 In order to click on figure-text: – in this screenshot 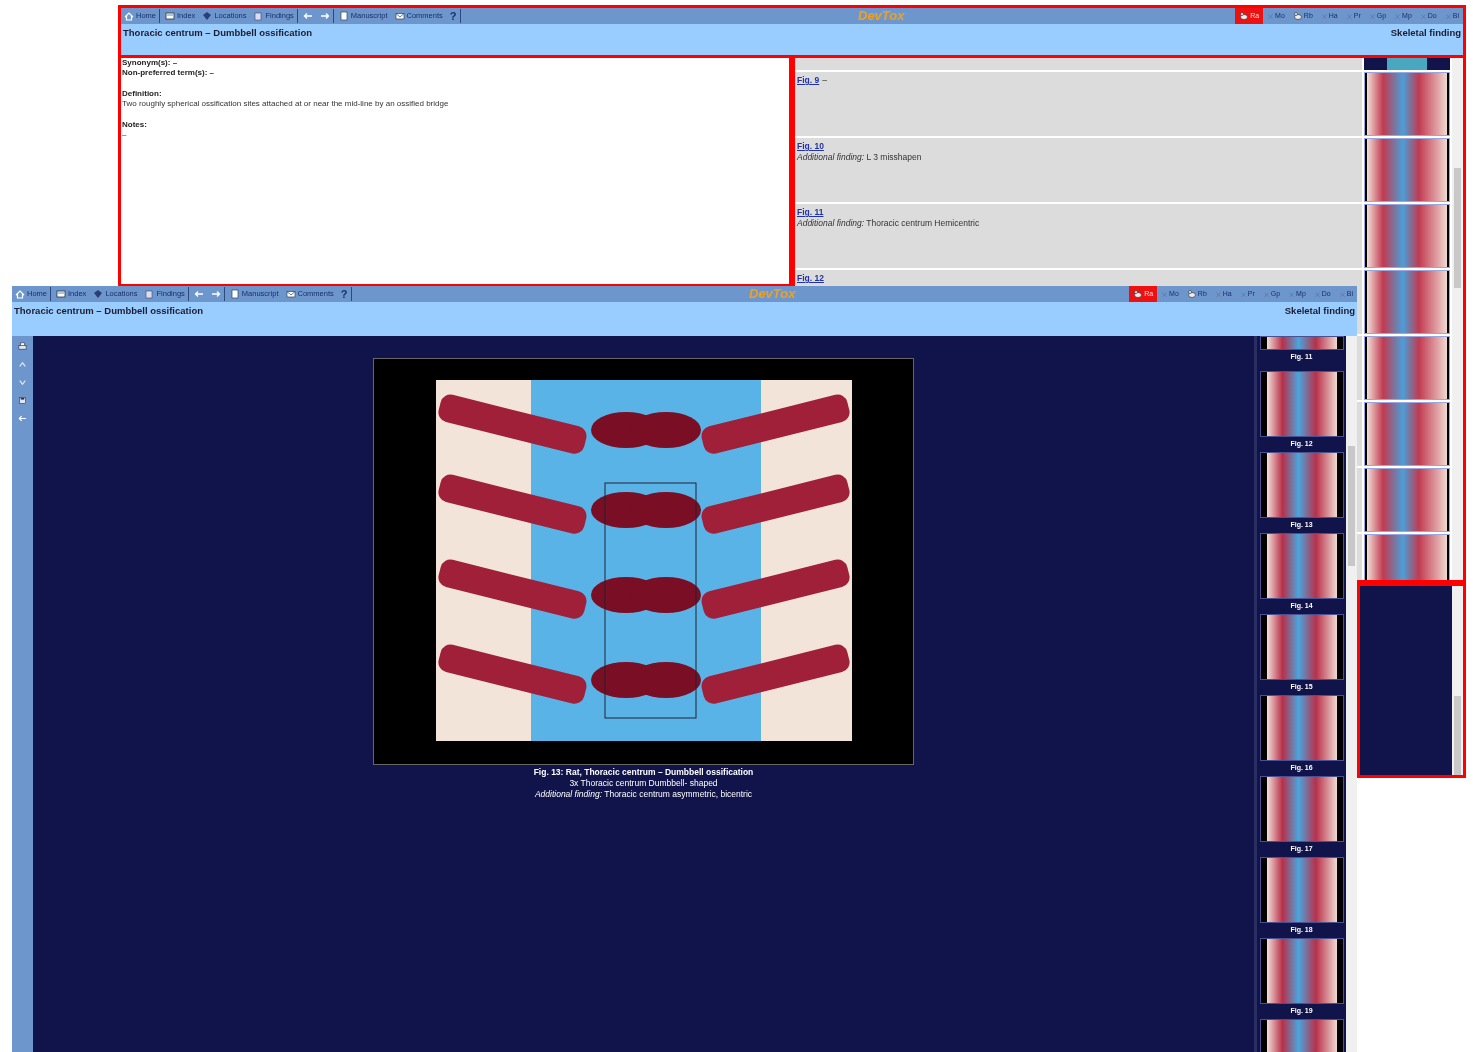, I will do `click(824, 80)`.